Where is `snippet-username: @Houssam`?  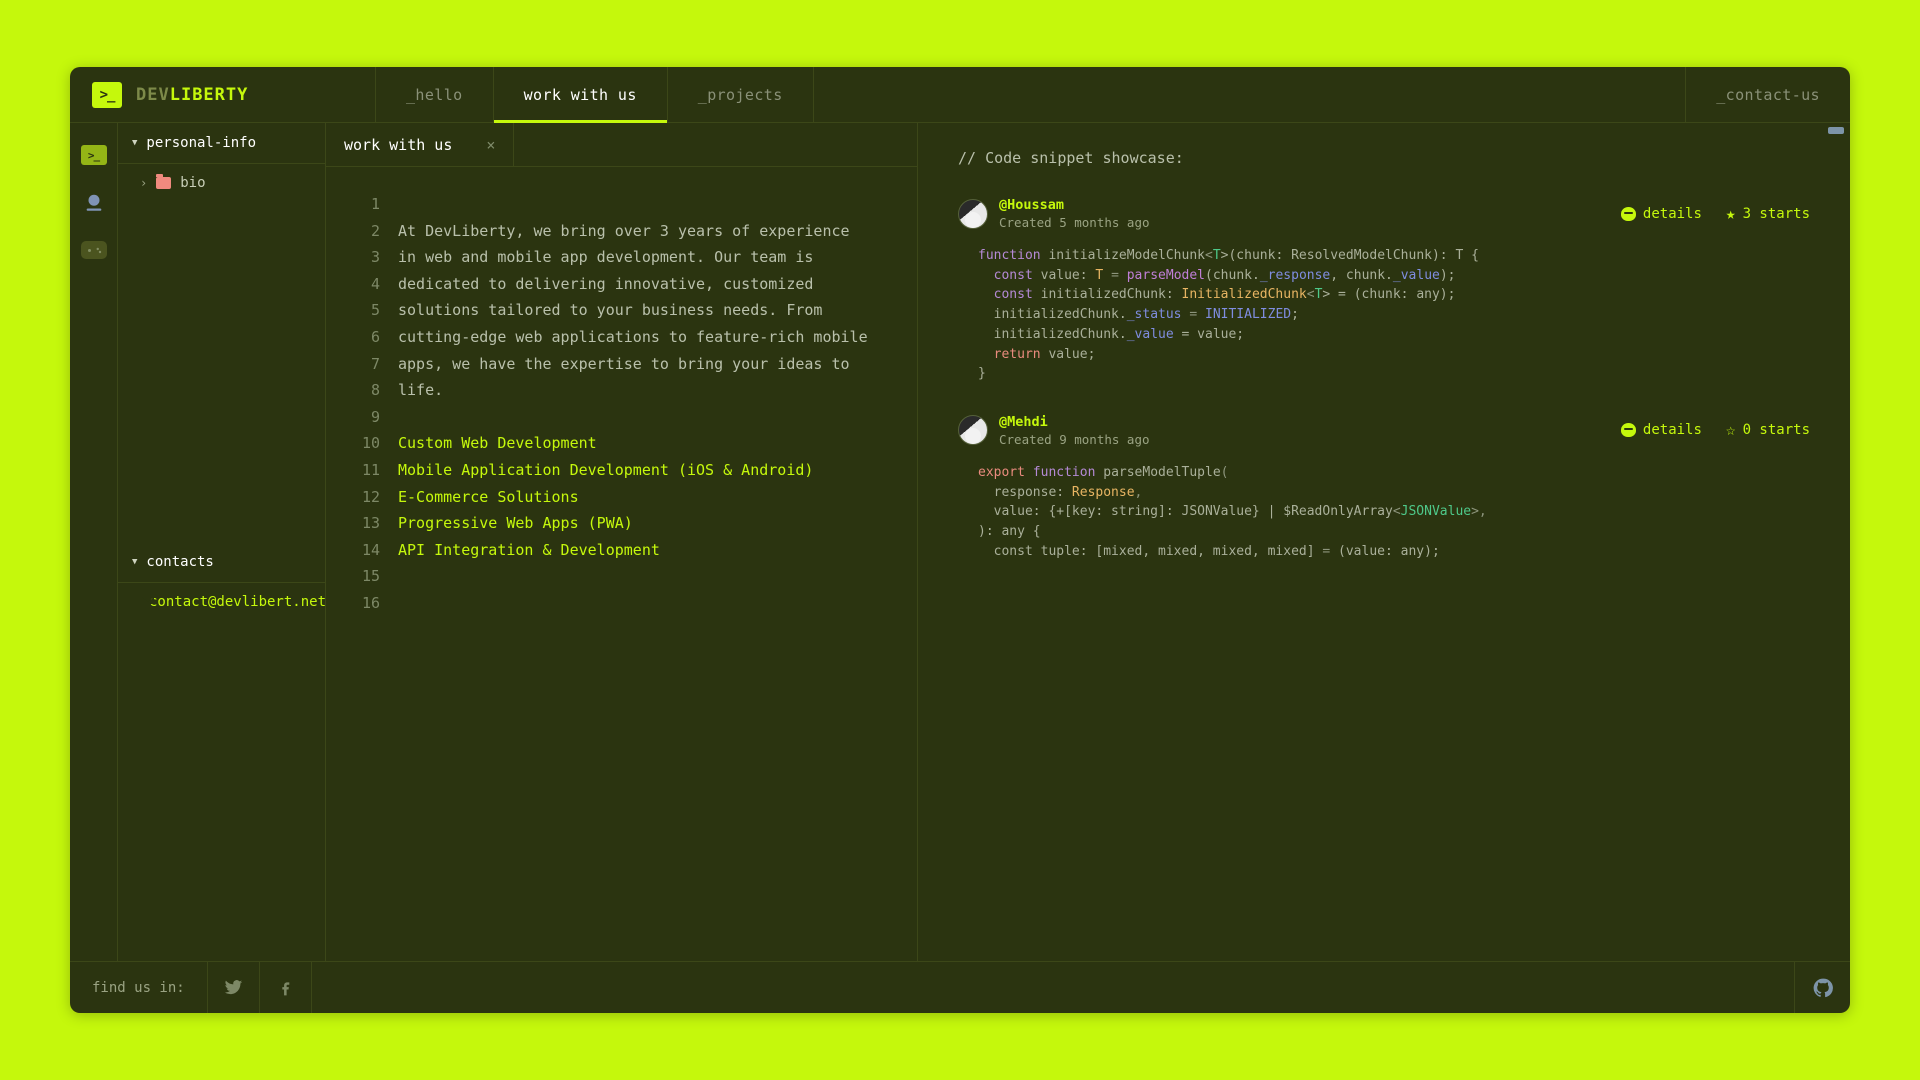 snippet-username: @Houssam is located at coordinates (1032, 205).